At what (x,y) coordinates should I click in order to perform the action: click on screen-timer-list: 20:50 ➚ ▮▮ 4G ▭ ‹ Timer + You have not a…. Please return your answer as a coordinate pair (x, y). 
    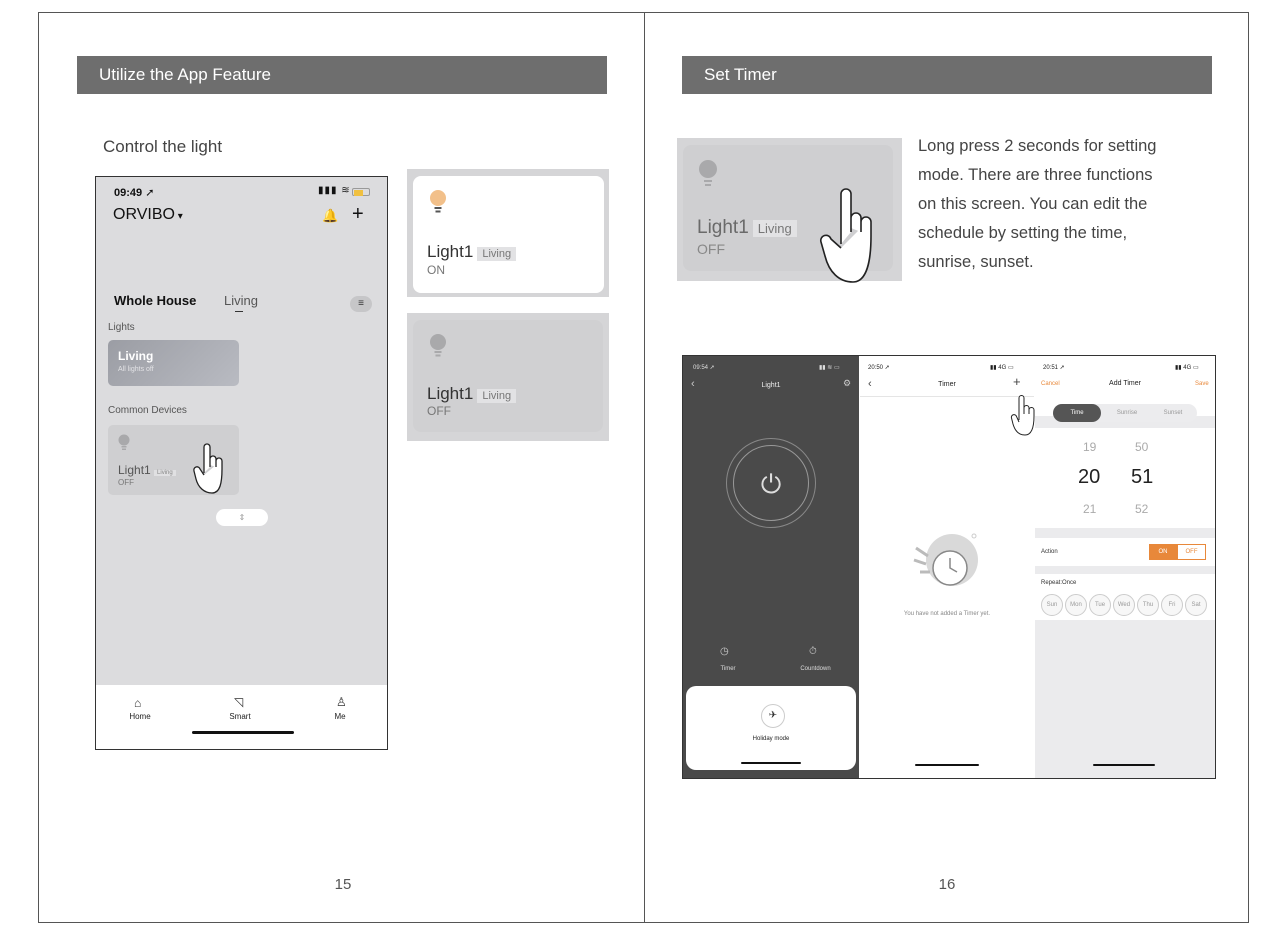
    Looking at the image, I should click on (947, 567).